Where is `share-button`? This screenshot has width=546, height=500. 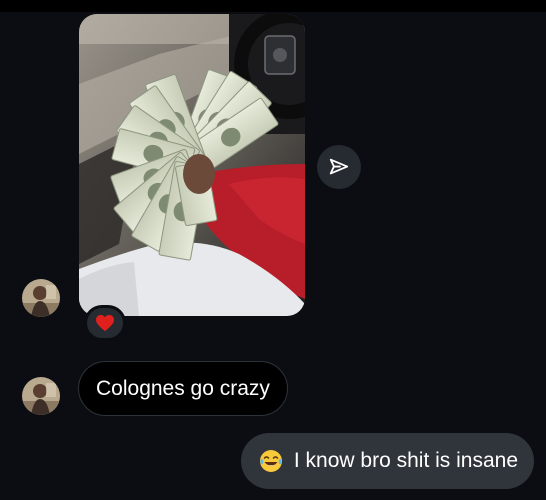 share-button is located at coordinates (339, 167).